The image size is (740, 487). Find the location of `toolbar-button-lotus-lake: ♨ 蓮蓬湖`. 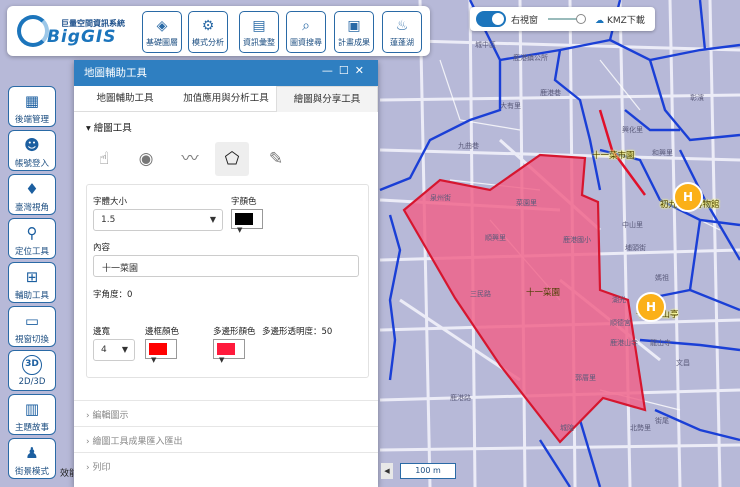

toolbar-button-lotus-lake: ♨ 蓮蓬湖 is located at coordinates (402, 32).